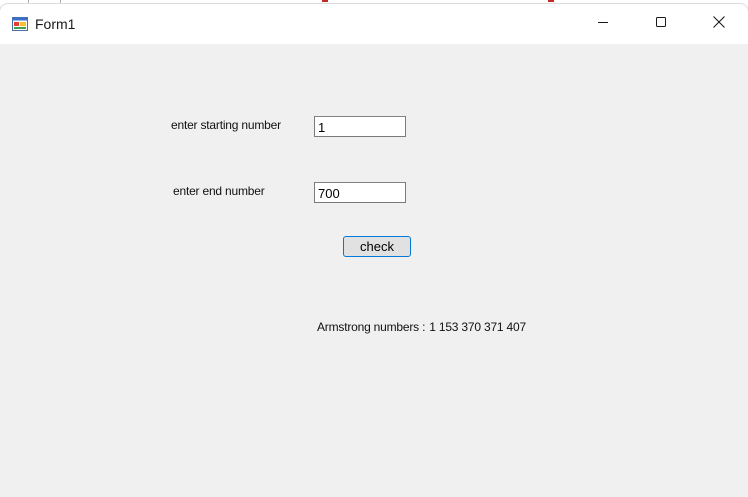  I want to click on minimize-button, so click(603, 24).